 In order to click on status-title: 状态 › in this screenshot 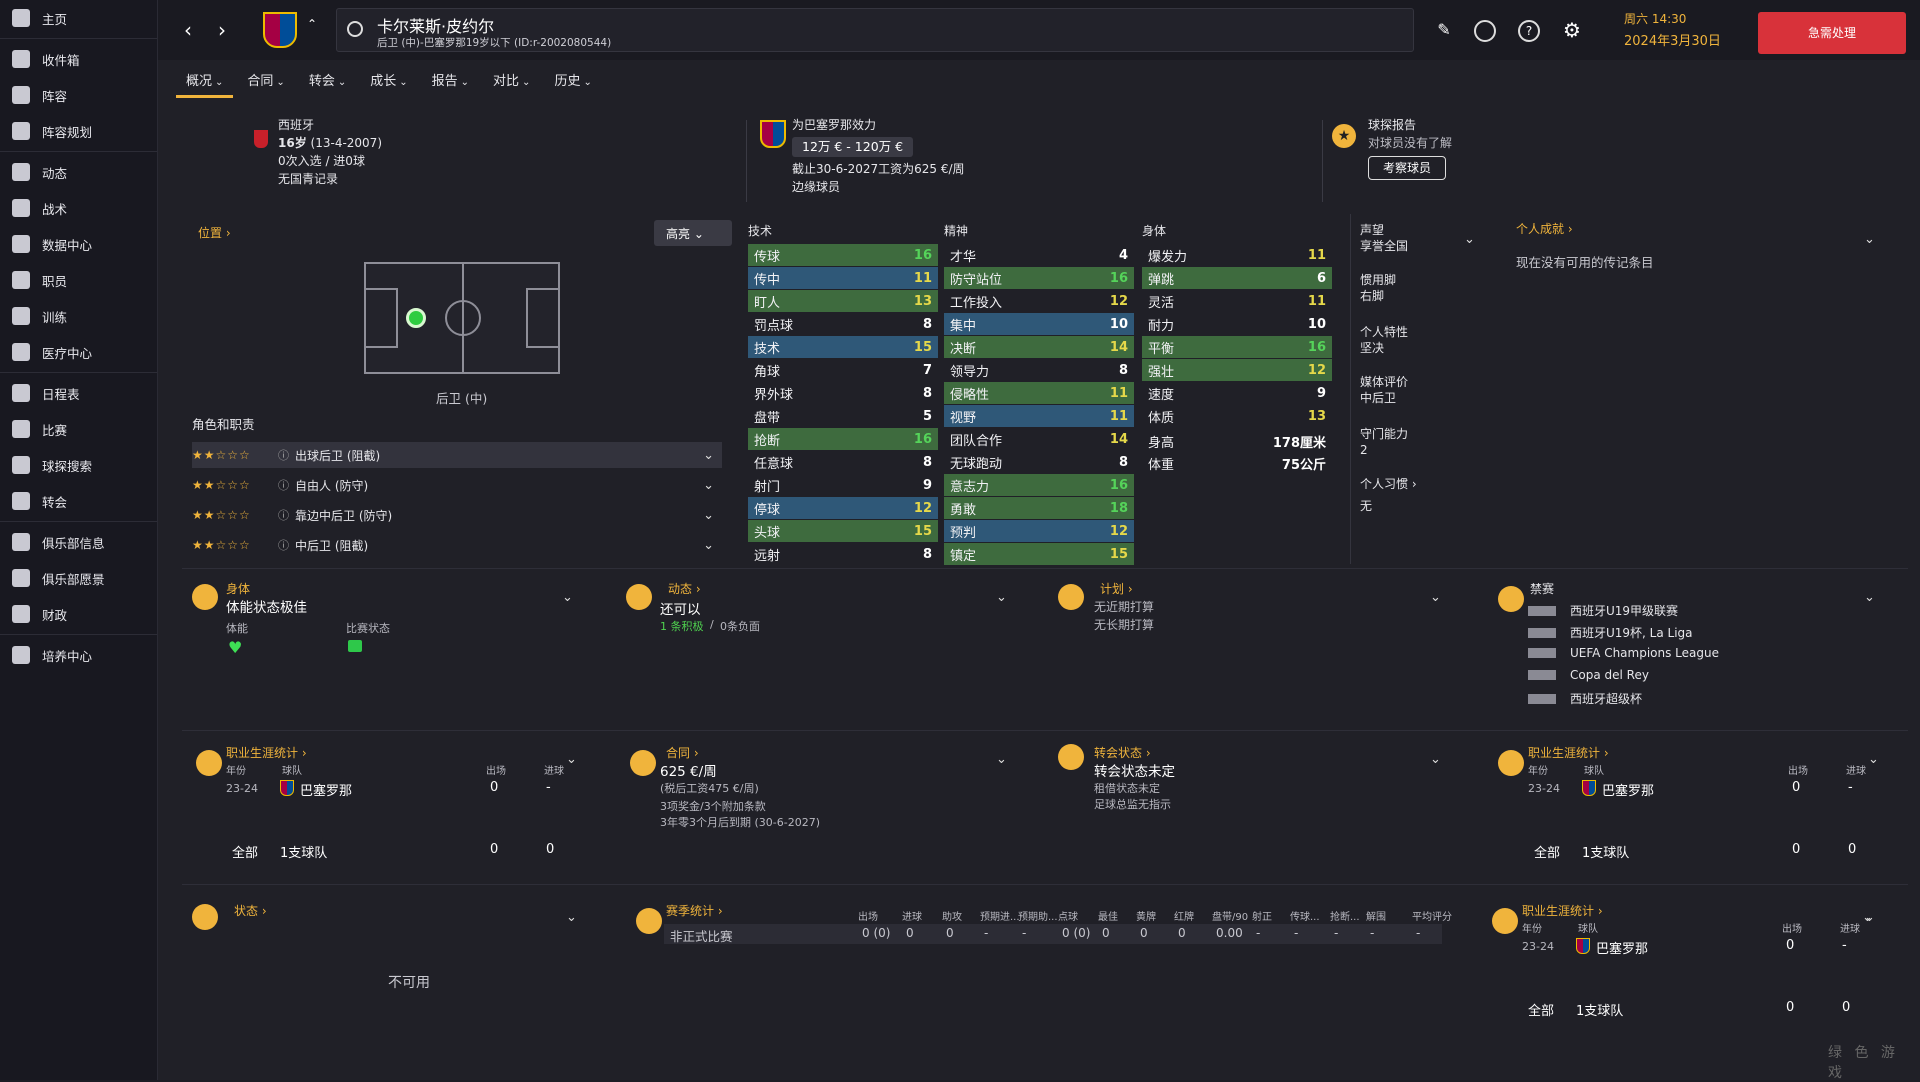, I will do `click(250, 910)`.